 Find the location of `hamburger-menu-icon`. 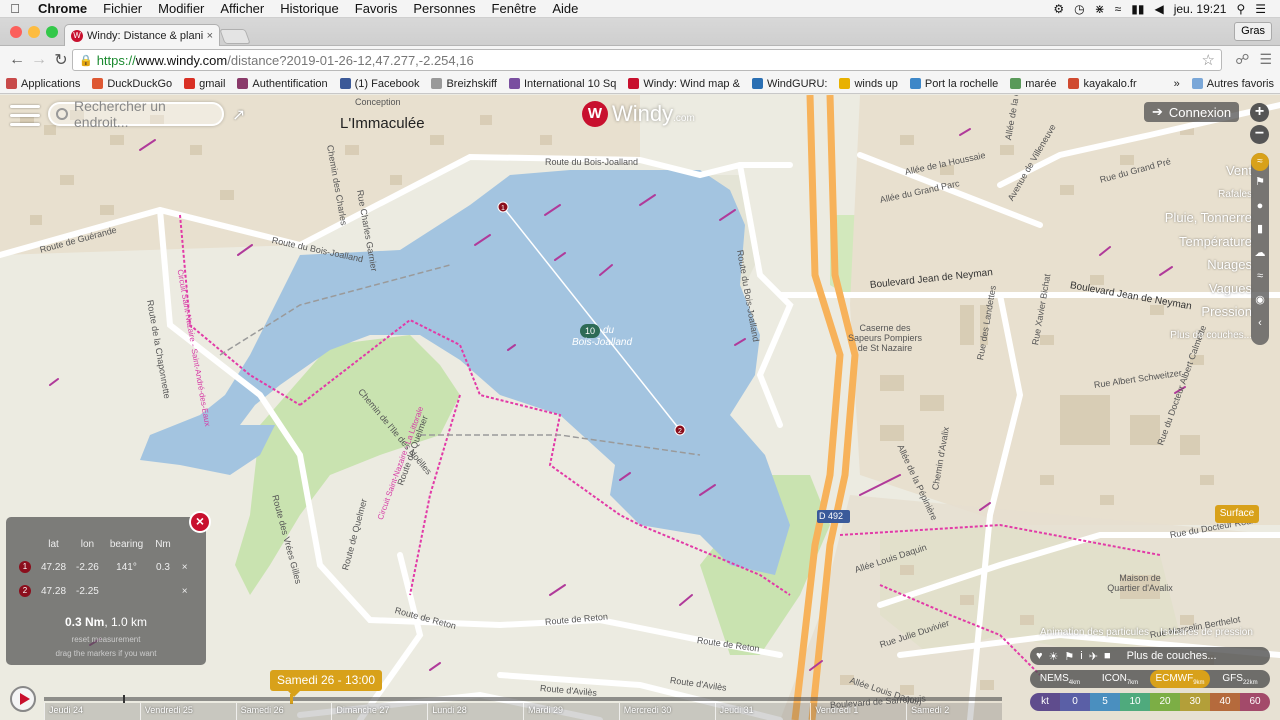

hamburger-menu-icon is located at coordinates (25, 116).